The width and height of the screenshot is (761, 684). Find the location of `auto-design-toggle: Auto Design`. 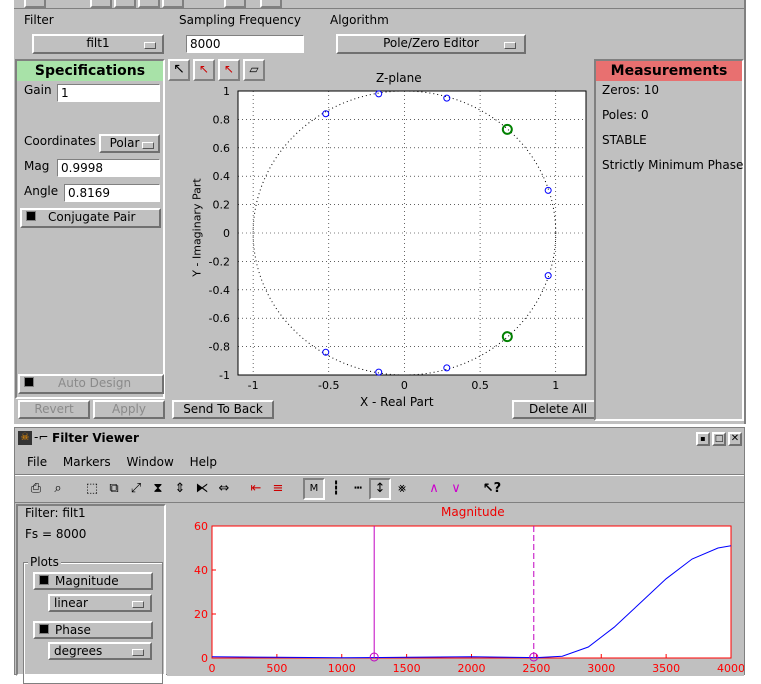

auto-design-toggle: Auto Design is located at coordinates (91, 384).